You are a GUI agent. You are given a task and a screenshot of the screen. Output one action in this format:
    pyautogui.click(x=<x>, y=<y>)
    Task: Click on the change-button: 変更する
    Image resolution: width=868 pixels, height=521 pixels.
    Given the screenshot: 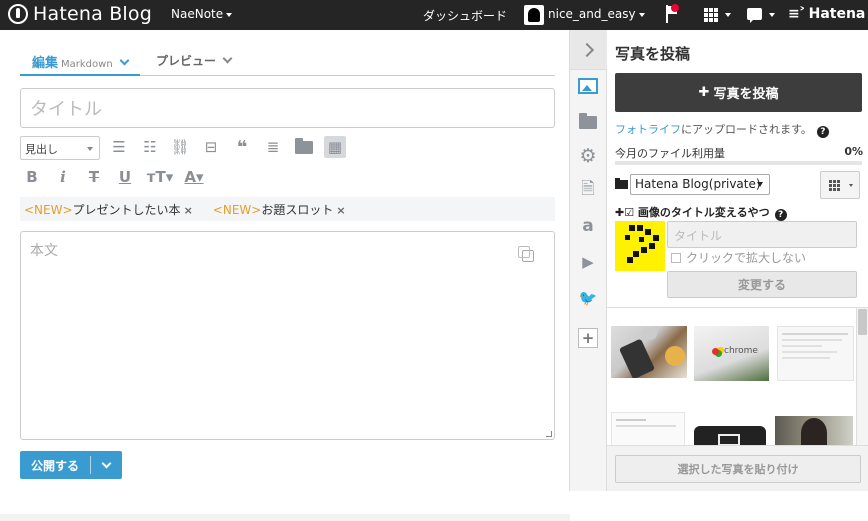 What is the action you would take?
    pyautogui.click(x=762, y=284)
    